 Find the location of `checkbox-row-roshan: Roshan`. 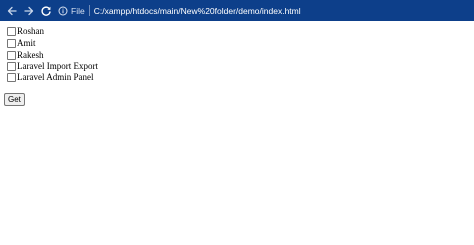

checkbox-row-roshan: Roshan is located at coordinates (25, 31).